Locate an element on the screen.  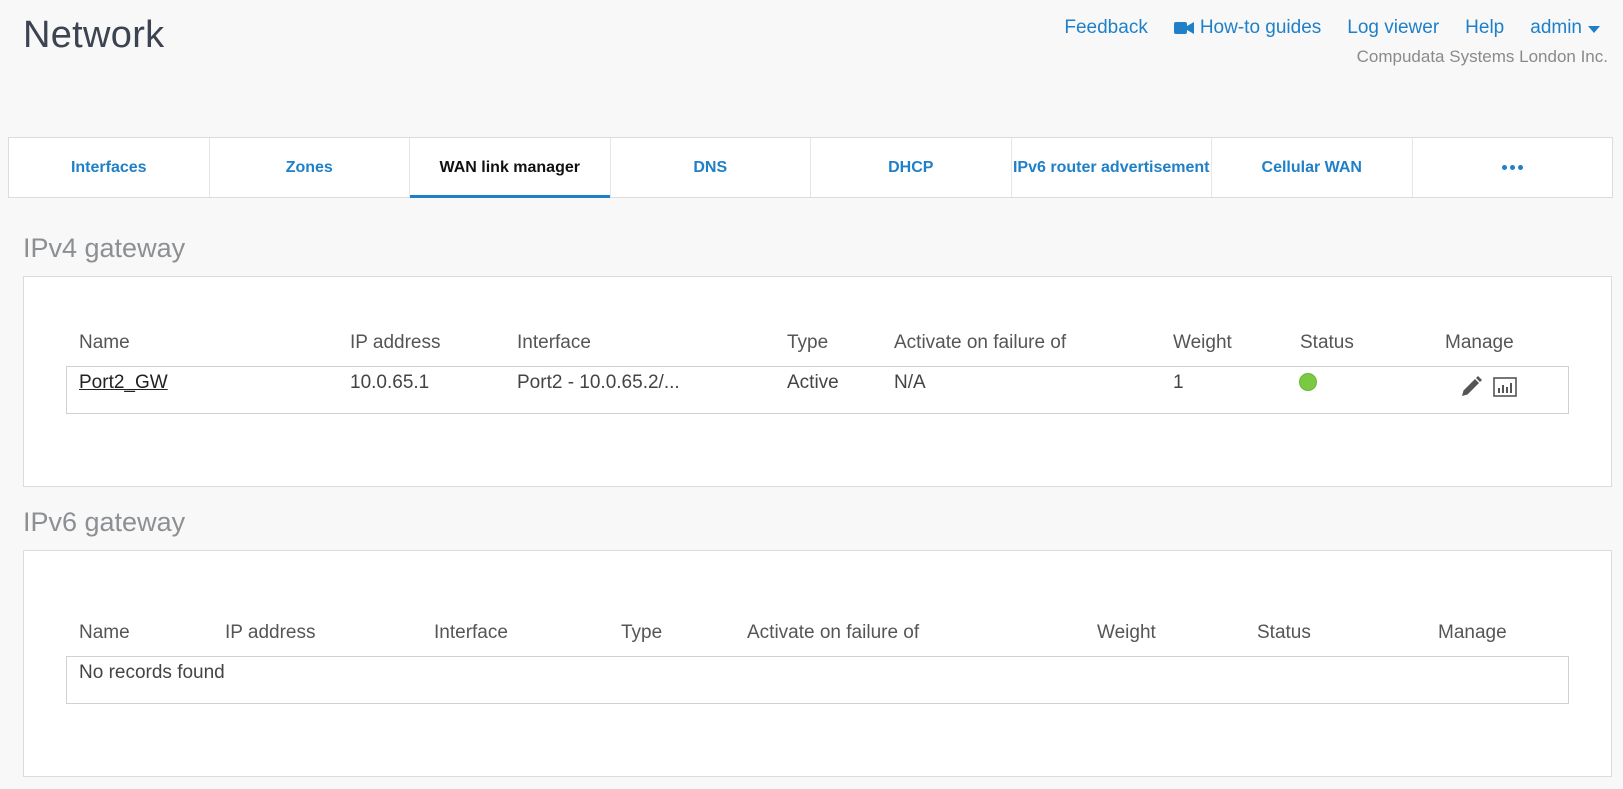
tab-zones: Zones is located at coordinates (310, 167).